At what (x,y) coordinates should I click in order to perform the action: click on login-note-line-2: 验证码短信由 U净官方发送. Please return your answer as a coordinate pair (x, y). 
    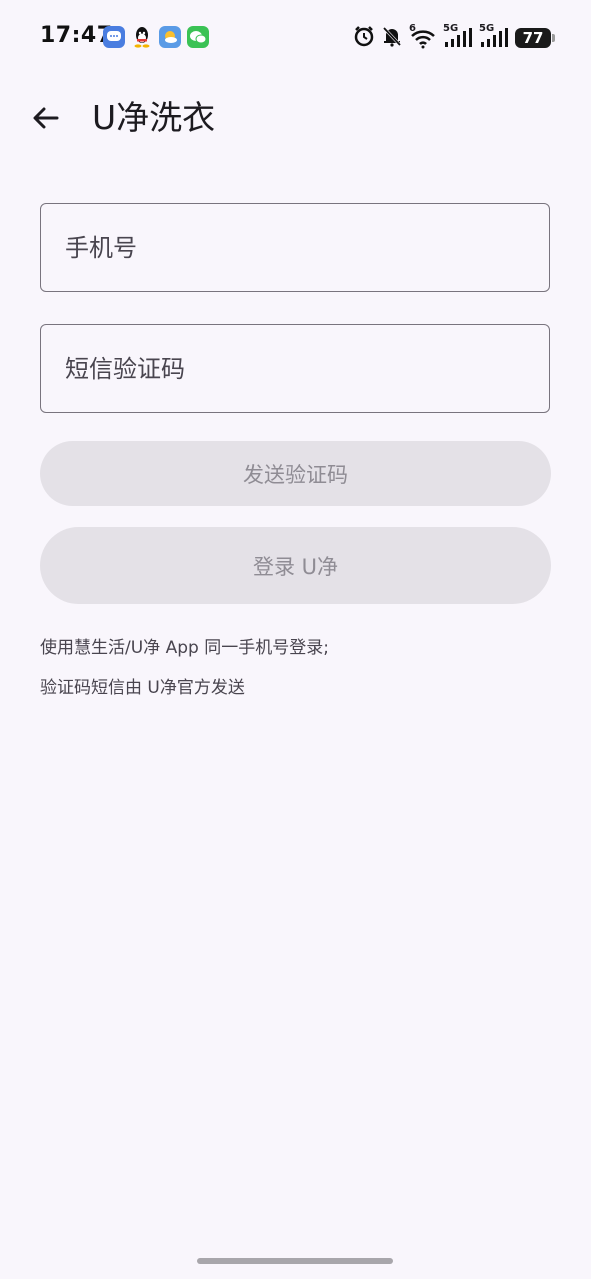
    Looking at the image, I should click on (142, 688).